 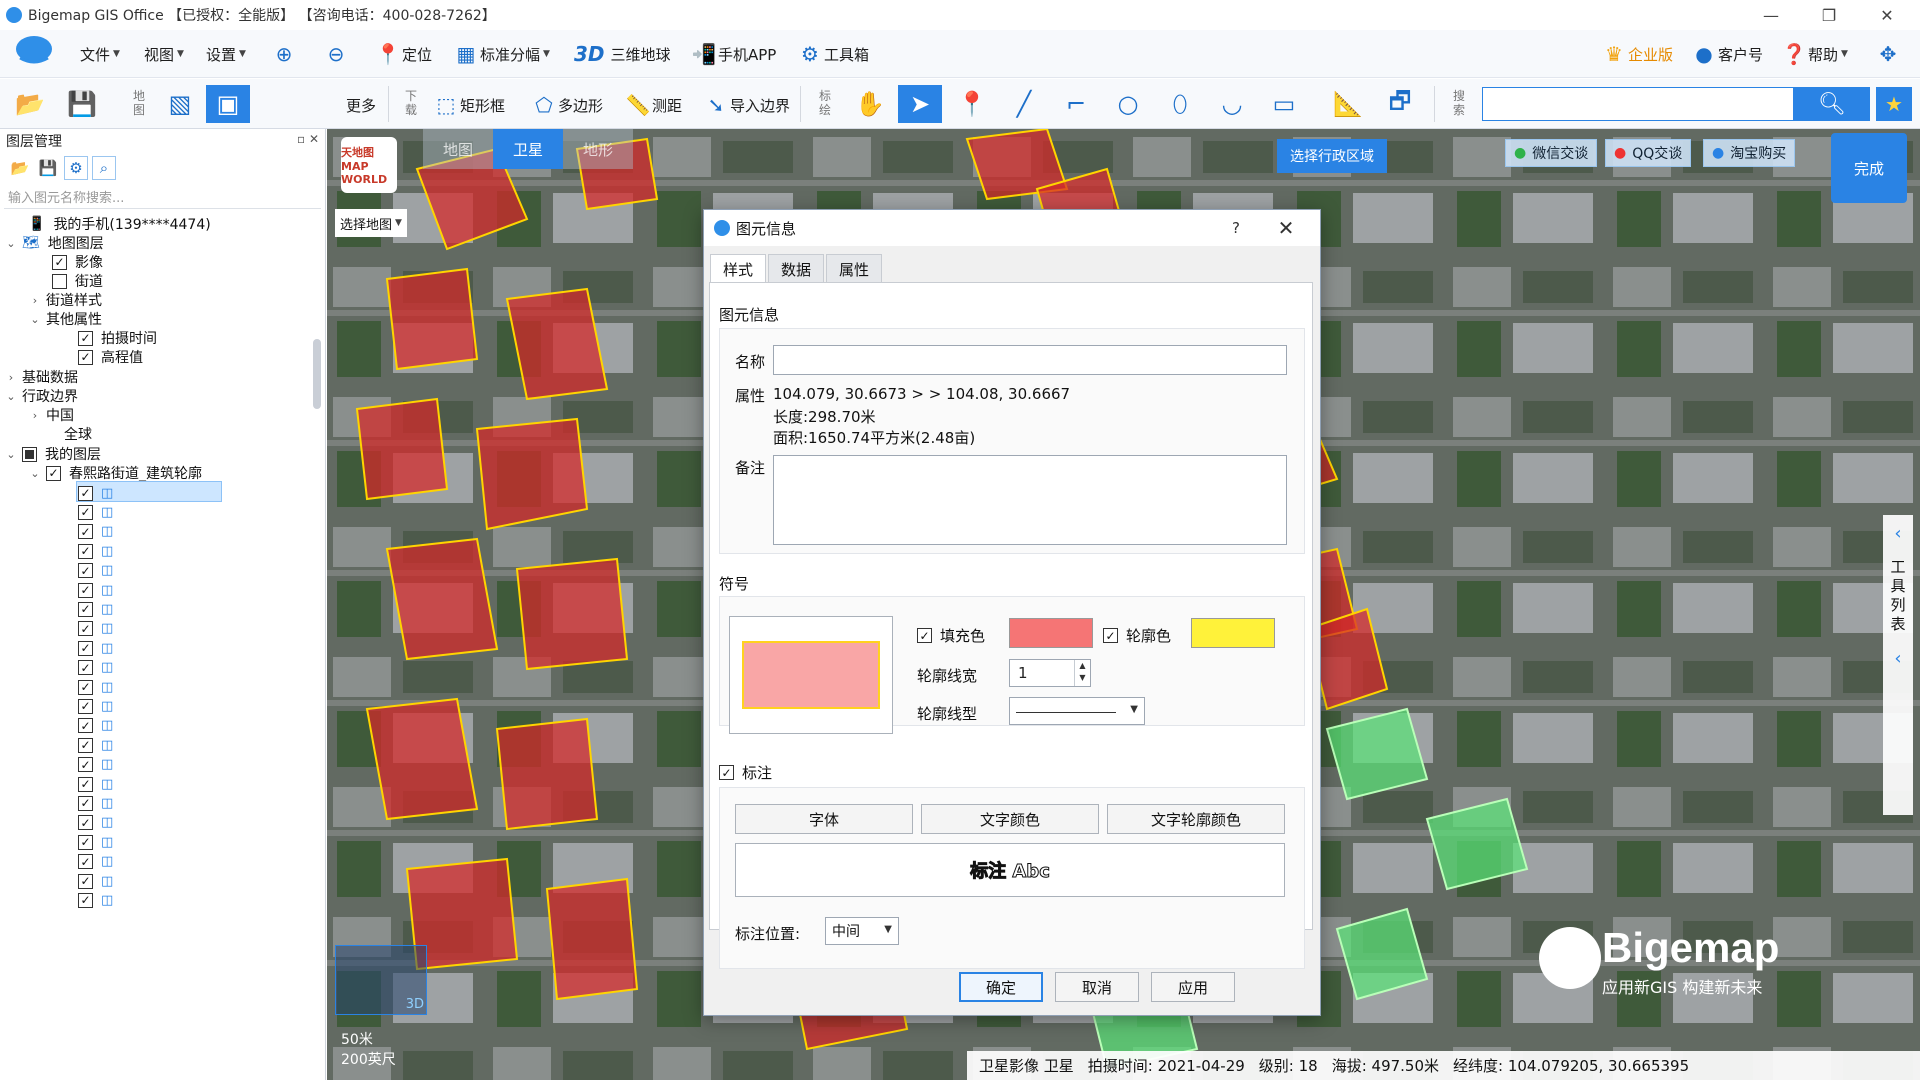 What do you see at coordinates (1196, 819) in the screenshot?
I see `text-outline-color-button: 文字轮廓颜色` at bounding box center [1196, 819].